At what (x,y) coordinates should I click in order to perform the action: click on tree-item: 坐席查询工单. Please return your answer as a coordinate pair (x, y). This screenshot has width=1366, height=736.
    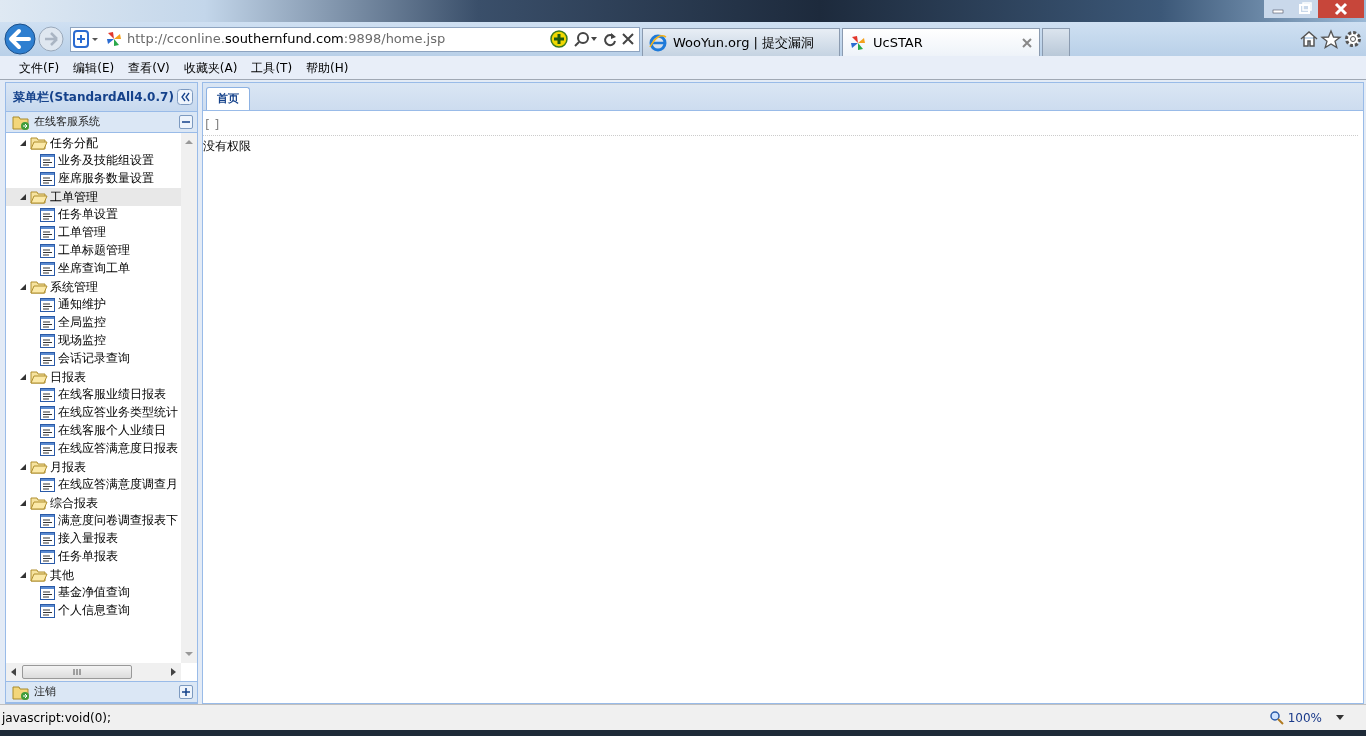
    Looking at the image, I should click on (93, 269).